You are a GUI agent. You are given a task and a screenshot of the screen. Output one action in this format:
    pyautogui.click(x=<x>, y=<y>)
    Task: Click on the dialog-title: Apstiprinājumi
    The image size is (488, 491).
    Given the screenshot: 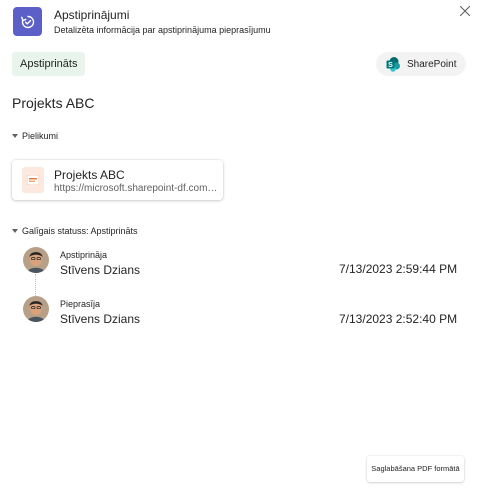 What is the action you would take?
    pyautogui.click(x=92, y=15)
    